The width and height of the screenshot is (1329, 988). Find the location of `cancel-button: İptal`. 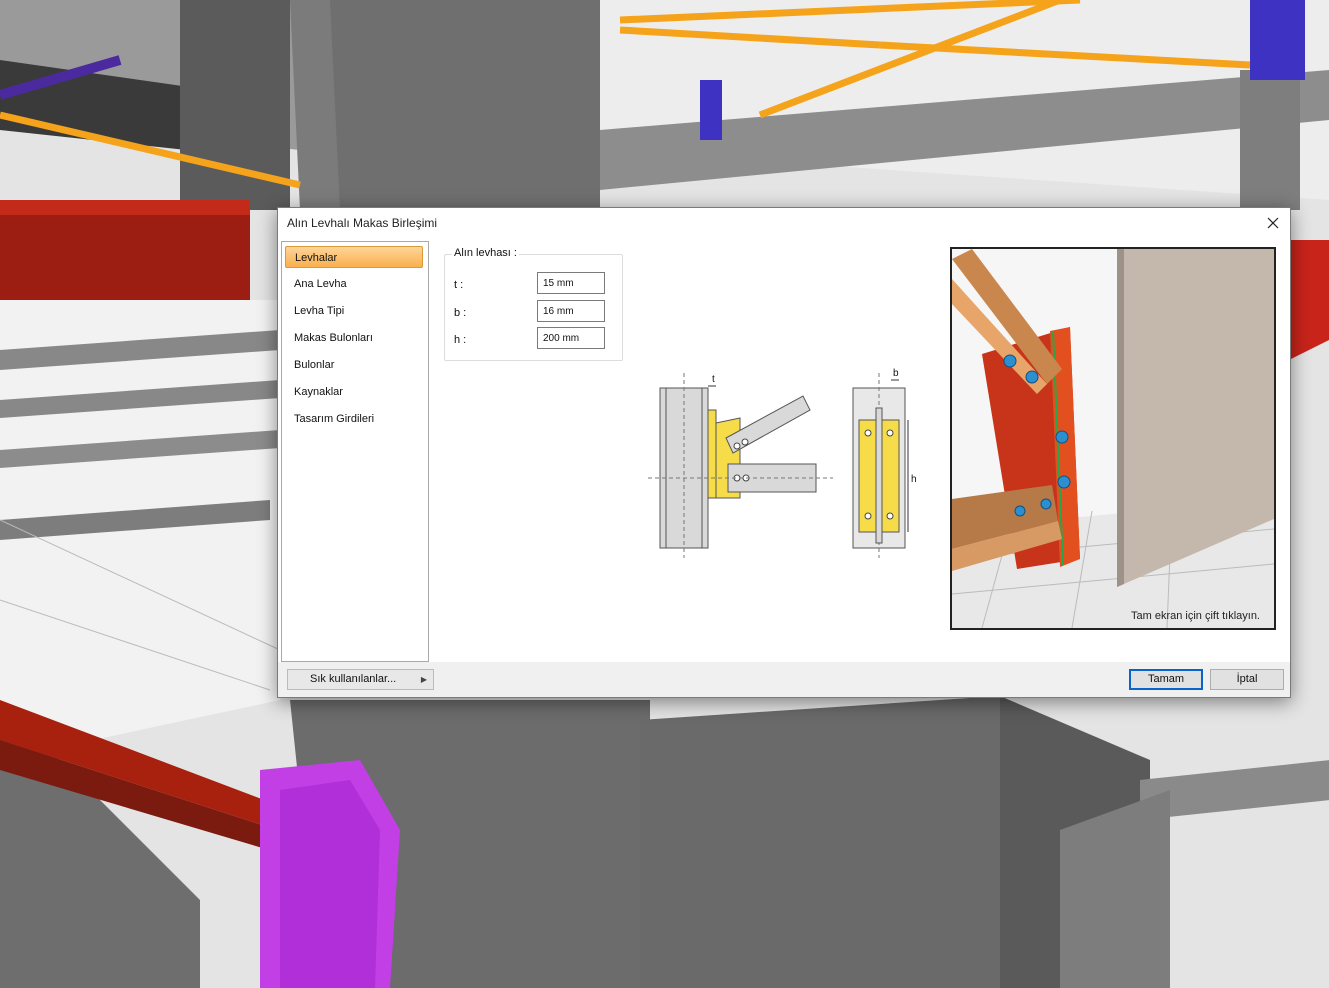

cancel-button: İptal is located at coordinates (1247, 679).